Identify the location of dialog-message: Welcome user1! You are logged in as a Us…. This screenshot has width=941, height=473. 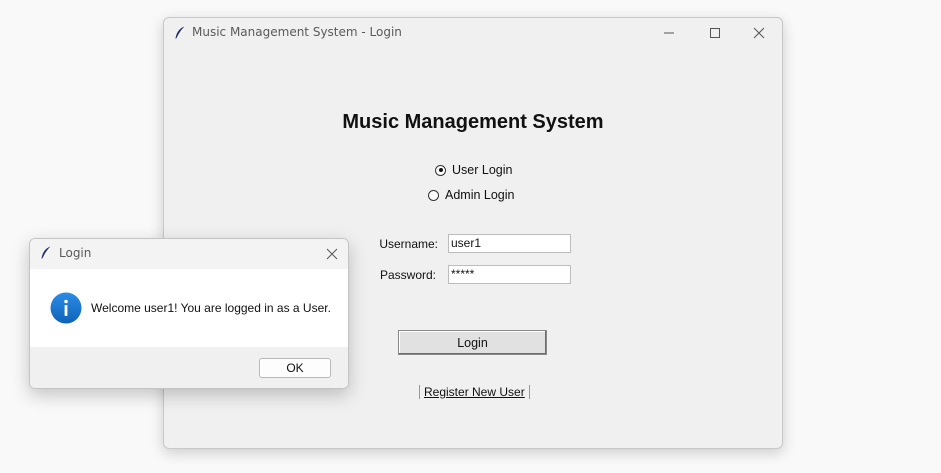
(211, 308).